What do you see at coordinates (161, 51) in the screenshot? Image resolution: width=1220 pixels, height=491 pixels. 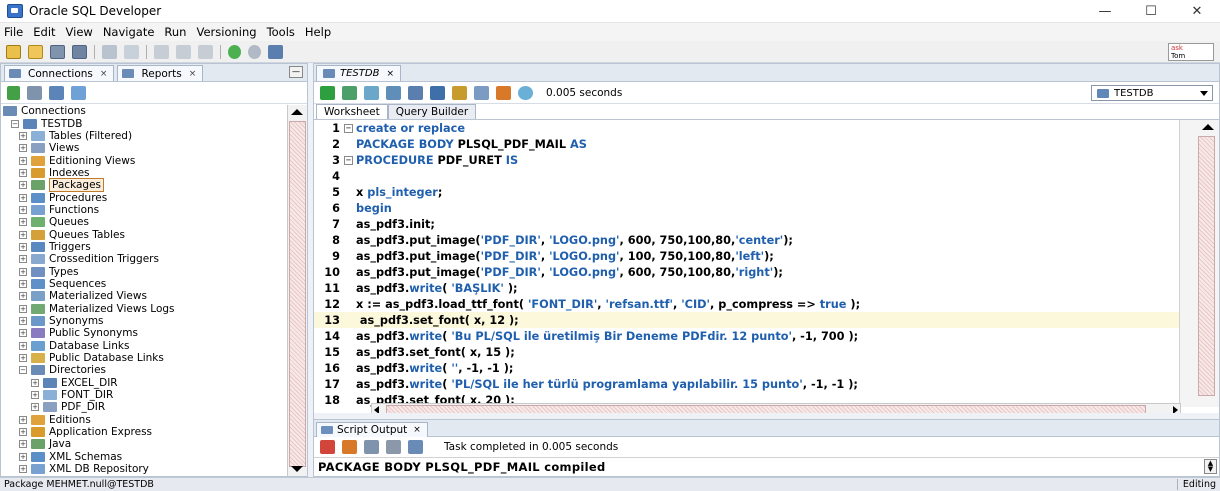 I see `cut-icon` at bounding box center [161, 51].